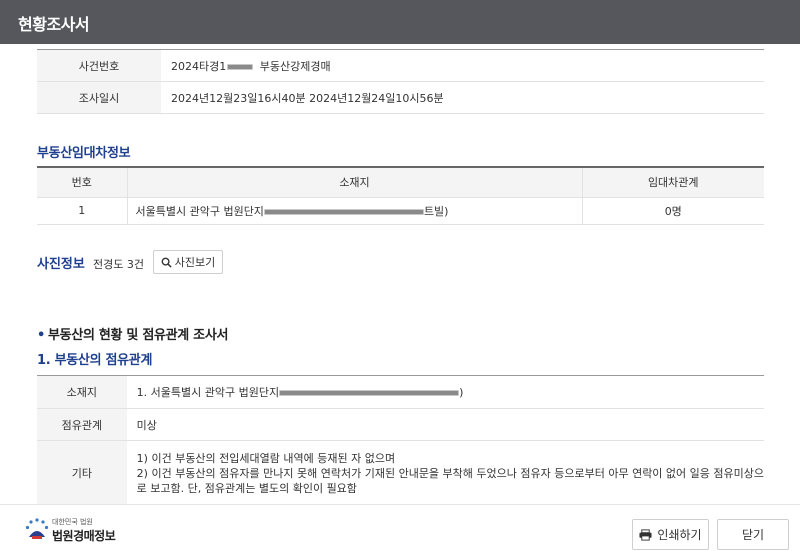 The width and height of the screenshot is (800, 551). I want to click on col-header-address: 소재지, so click(354, 182).